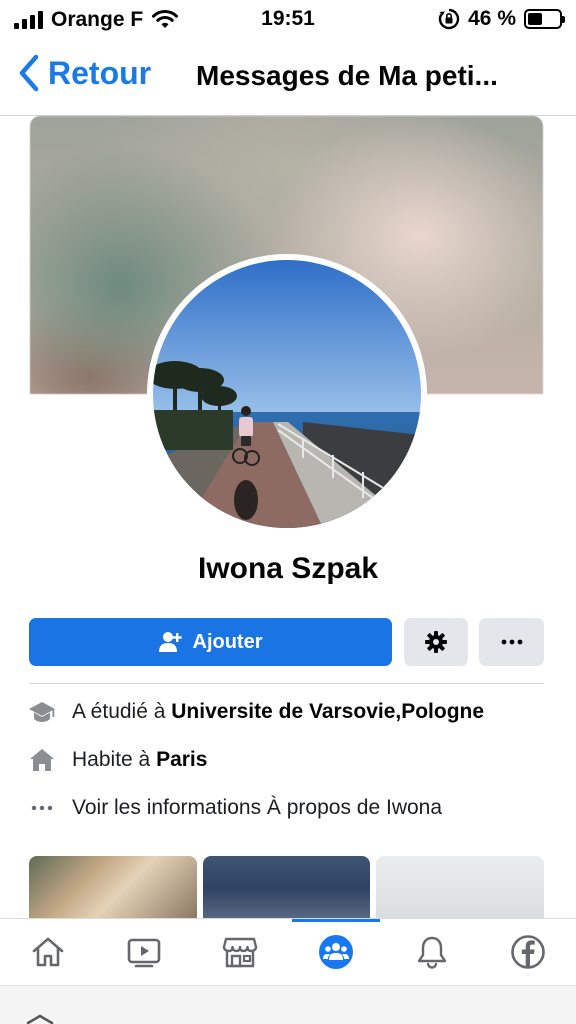 This screenshot has height=1024, width=576. I want to click on marketplace-icon, so click(240, 952).